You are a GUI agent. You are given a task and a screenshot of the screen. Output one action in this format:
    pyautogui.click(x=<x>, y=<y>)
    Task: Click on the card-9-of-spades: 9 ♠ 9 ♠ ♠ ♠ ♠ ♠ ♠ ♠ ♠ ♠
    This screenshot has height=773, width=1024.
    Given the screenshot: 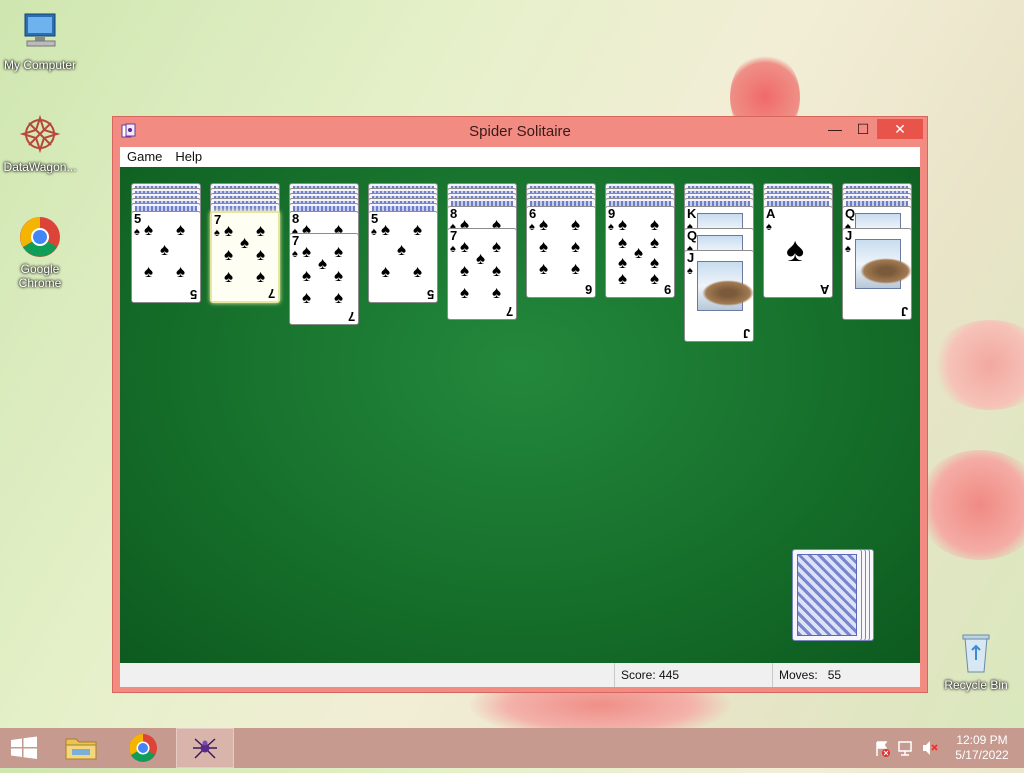 What is the action you would take?
    pyautogui.click(x=640, y=252)
    